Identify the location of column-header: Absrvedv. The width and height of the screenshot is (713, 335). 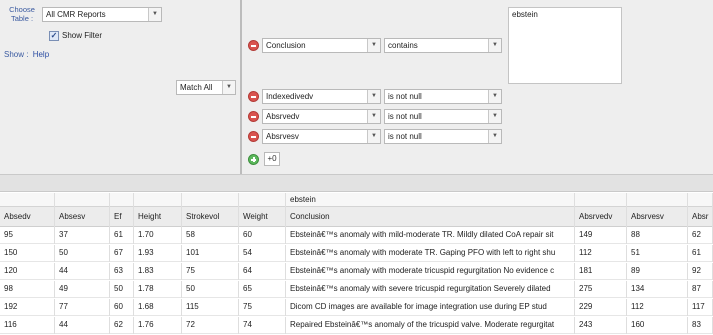
(601, 217).